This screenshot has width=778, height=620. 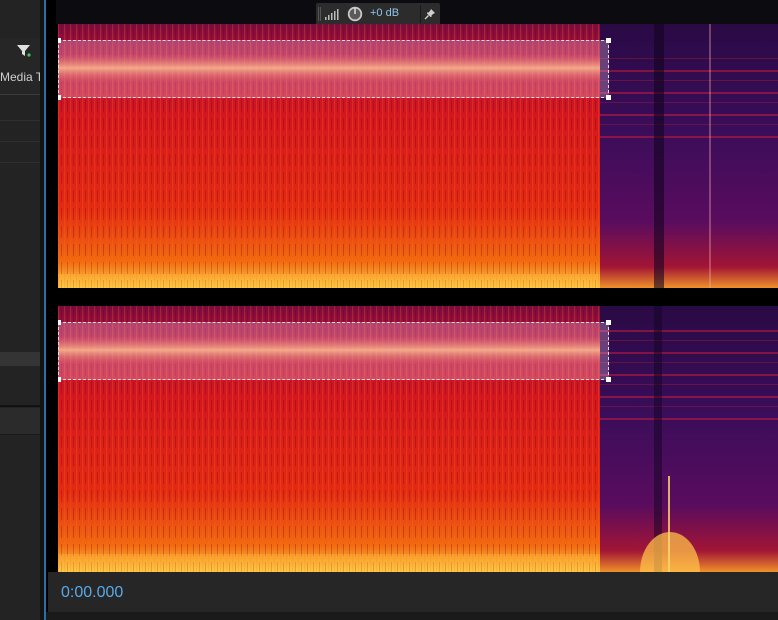 I want to click on level-meter-icon, so click(x=332, y=14).